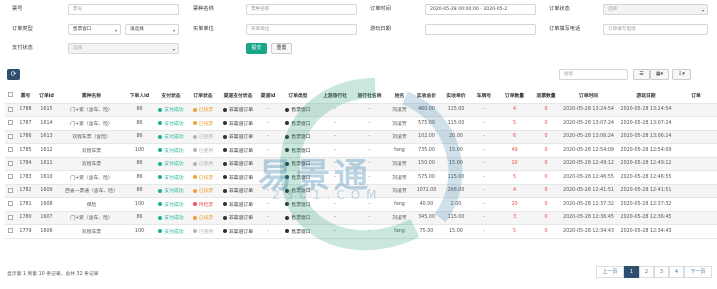 The width and height of the screenshot is (717, 289). I want to click on status-cell: 已使用, so click(203, 231).